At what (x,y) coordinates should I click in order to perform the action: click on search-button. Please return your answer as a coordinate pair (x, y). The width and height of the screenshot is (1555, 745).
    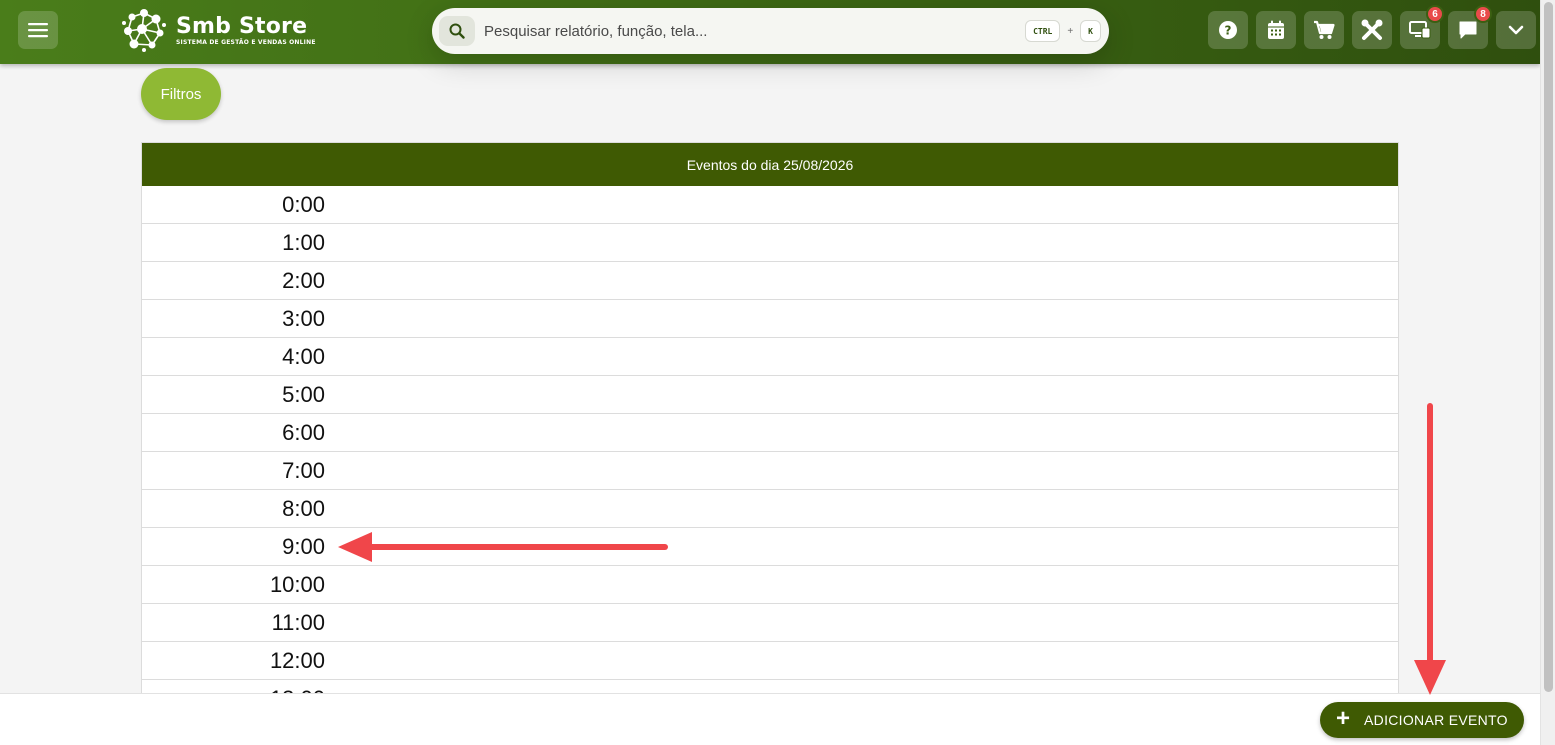
    Looking at the image, I should click on (457, 31).